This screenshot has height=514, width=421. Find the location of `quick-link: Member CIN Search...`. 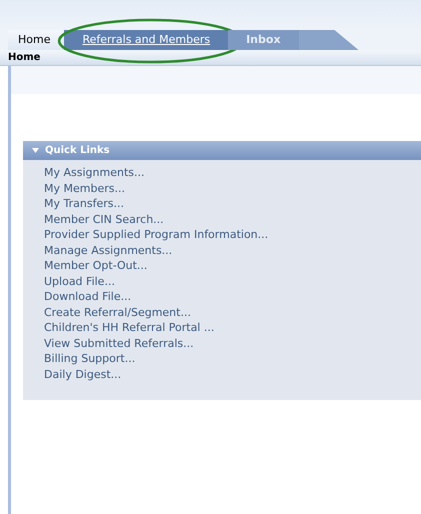

quick-link: Member CIN Search... is located at coordinates (104, 219).